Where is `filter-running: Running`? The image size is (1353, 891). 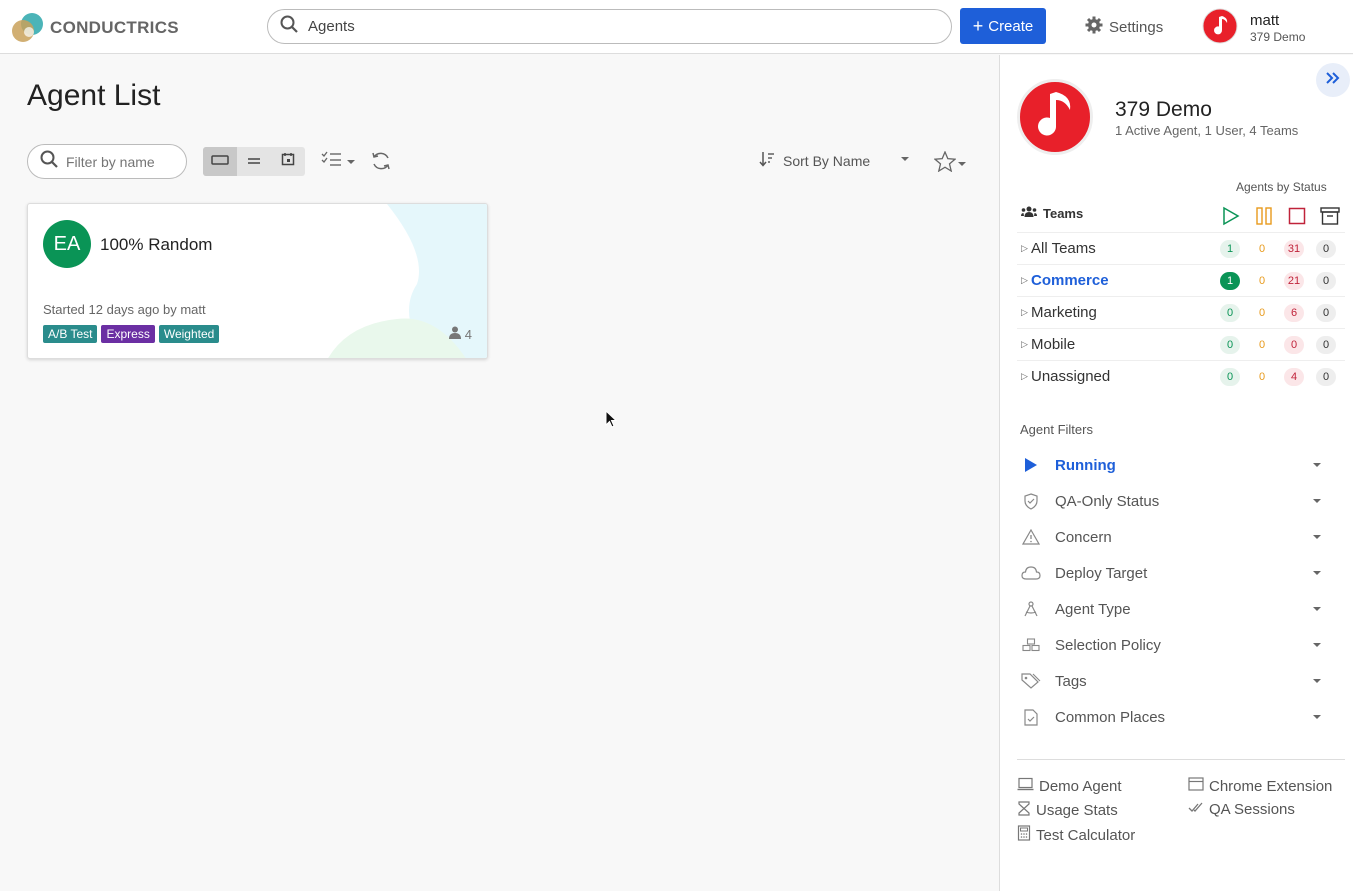 filter-running: Running is located at coordinates (1172, 465).